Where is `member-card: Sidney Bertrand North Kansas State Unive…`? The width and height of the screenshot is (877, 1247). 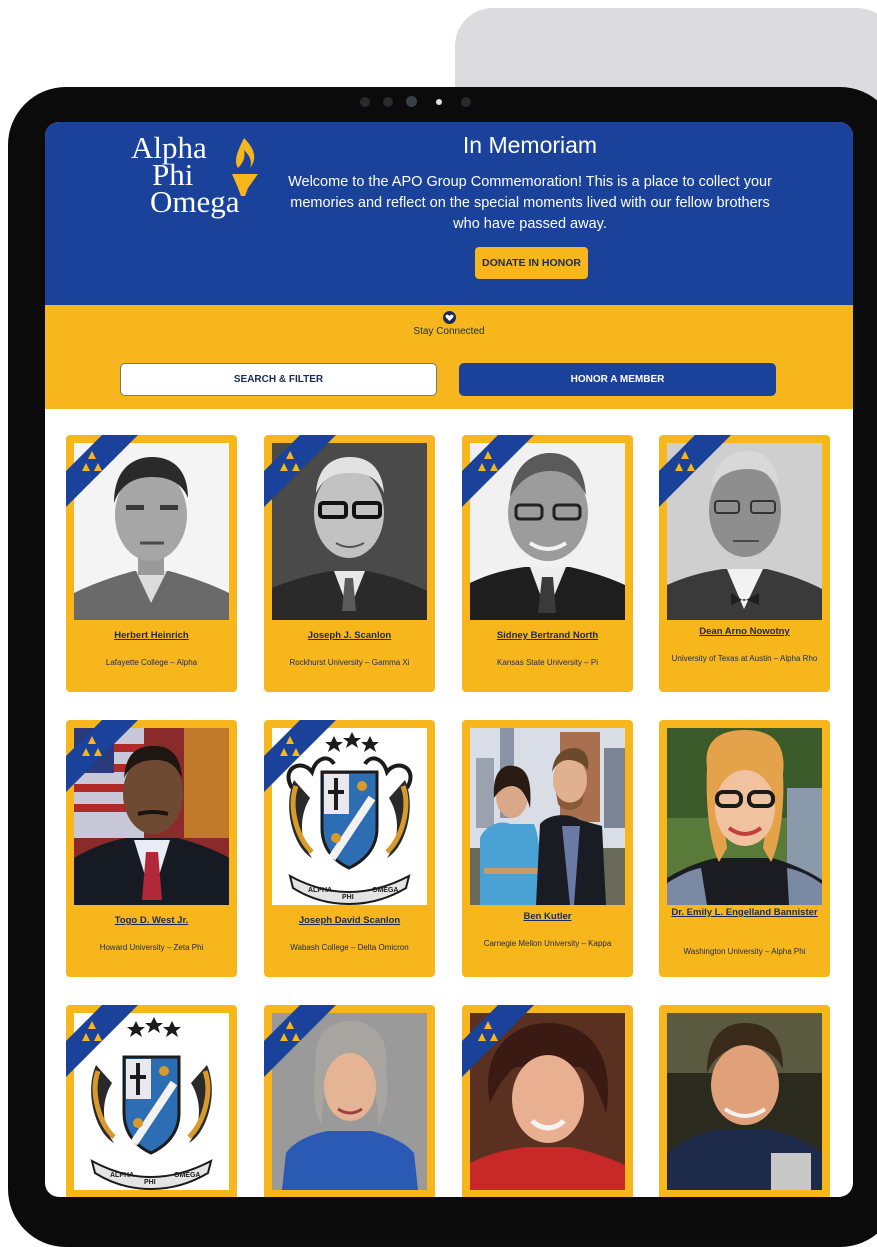 member-card: Sidney Bertrand North Kansas State Unive… is located at coordinates (547, 563).